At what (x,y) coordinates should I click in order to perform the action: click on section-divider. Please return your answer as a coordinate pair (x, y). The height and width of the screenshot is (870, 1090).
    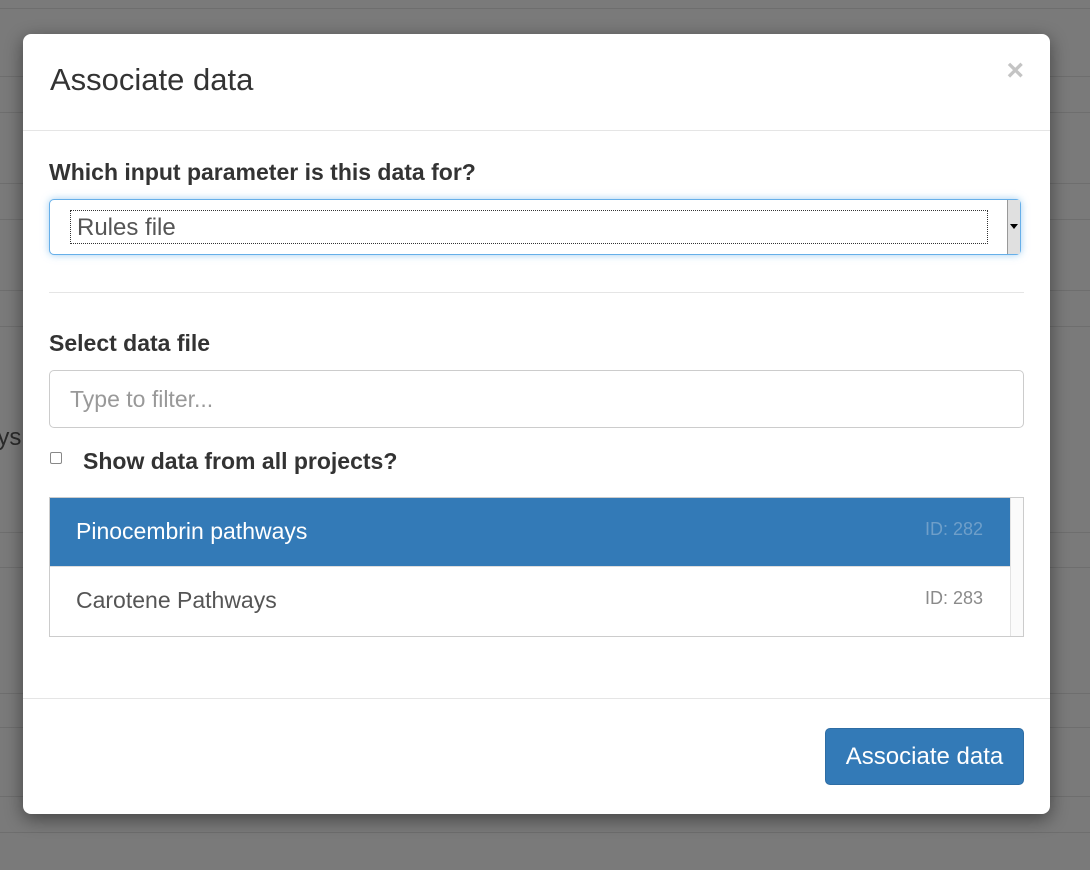
    Looking at the image, I should click on (536, 292).